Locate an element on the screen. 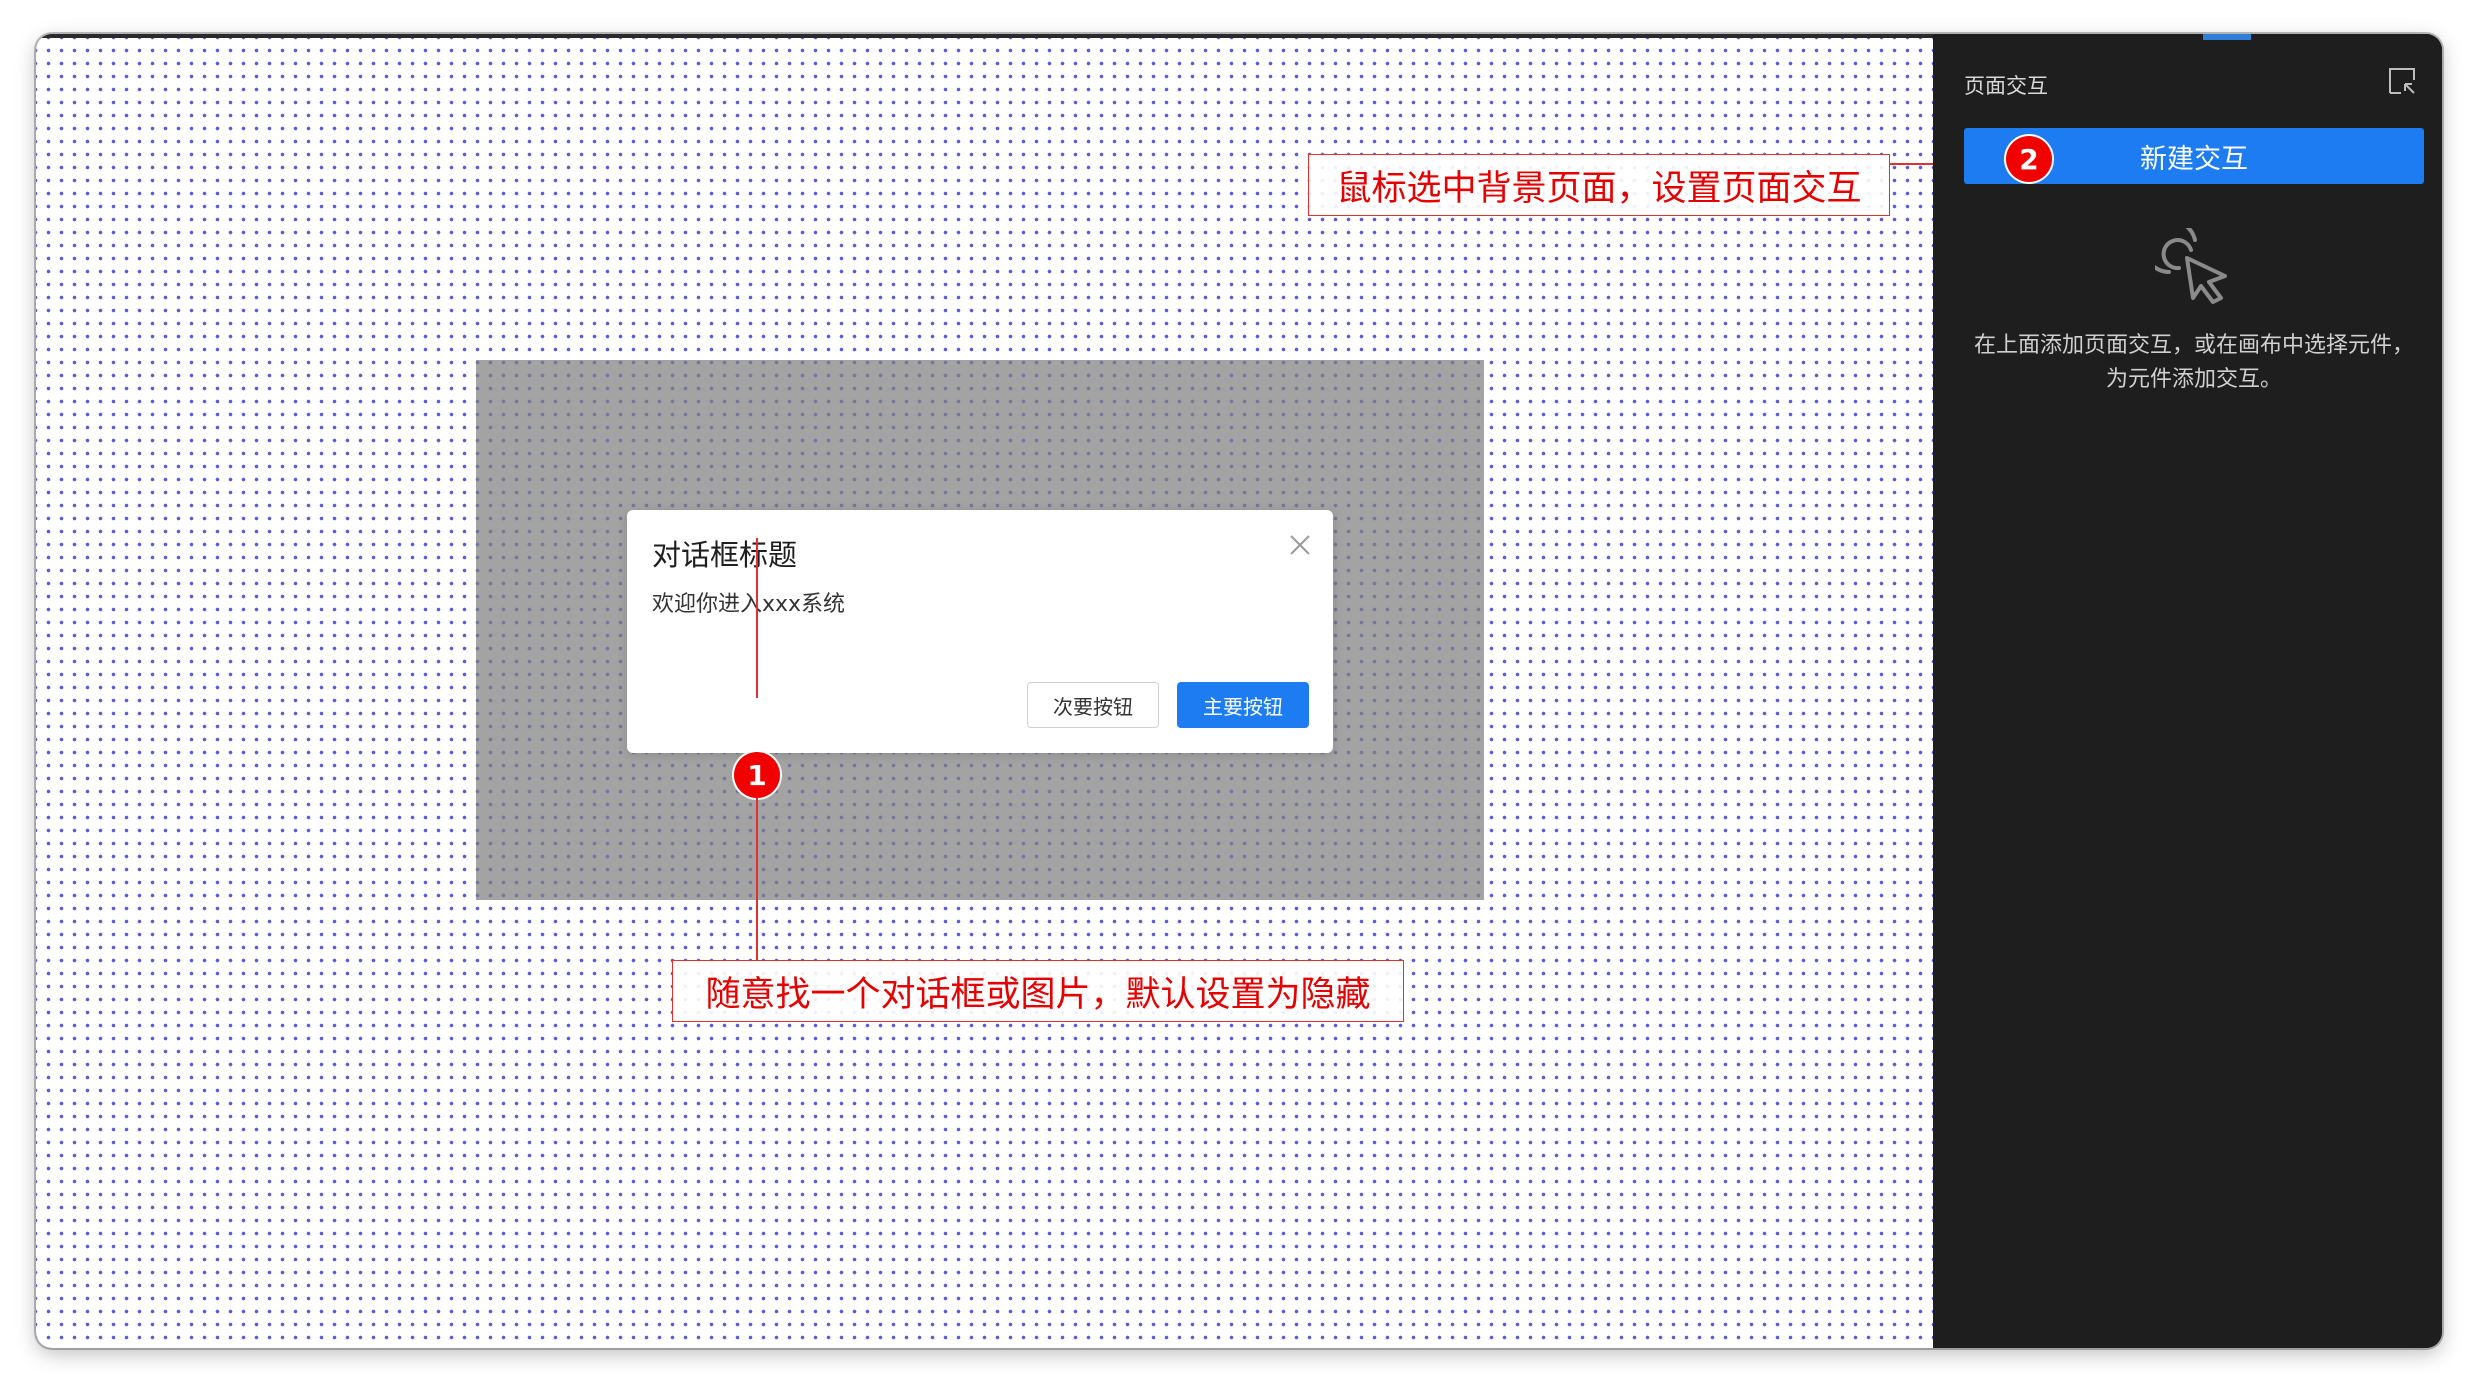 The image size is (2478, 1384). annotation-2-label: 鼠标选中背景页面，设置页面交互 is located at coordinates (1599, 185).